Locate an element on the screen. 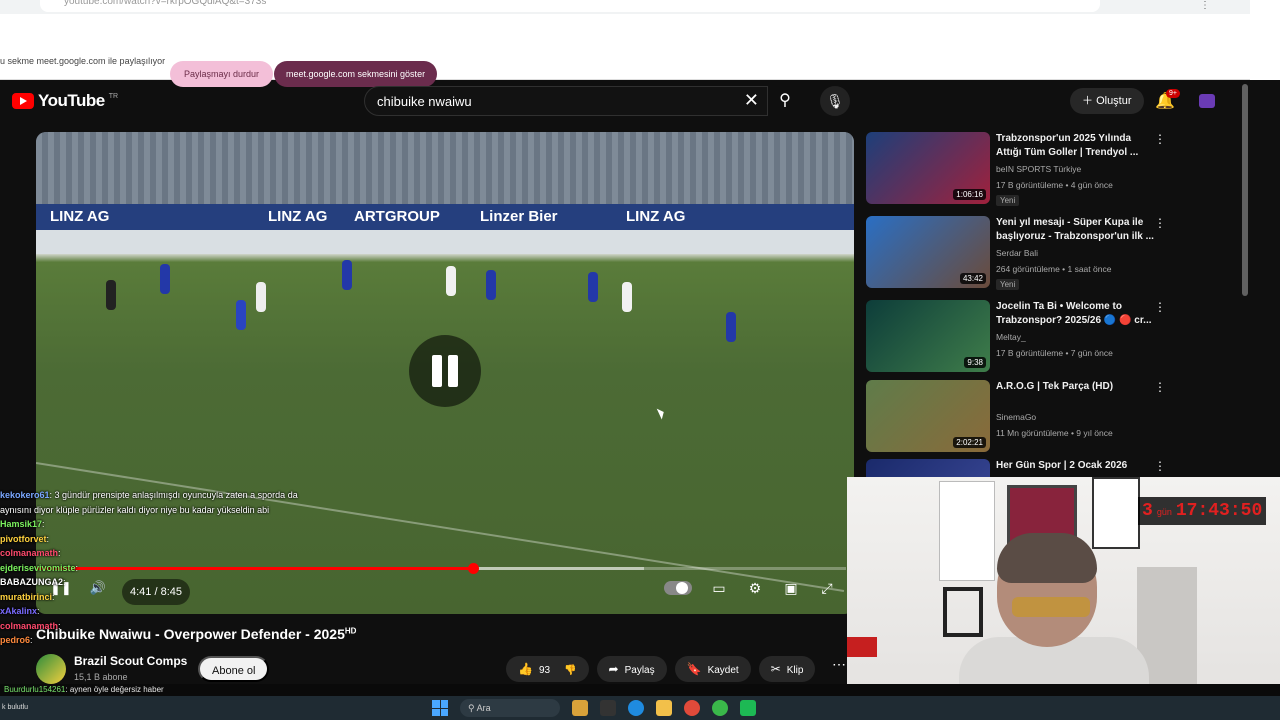 This screenshot has height=720, width=1280. file-explorer-icon is located at coordinates (664, 708).